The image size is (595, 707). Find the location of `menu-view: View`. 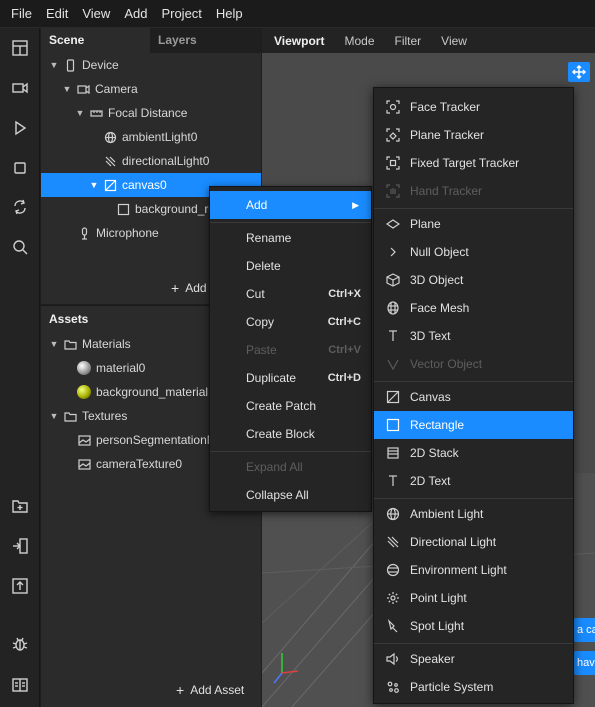

menu-view: View is located at coordinates (96, 13).